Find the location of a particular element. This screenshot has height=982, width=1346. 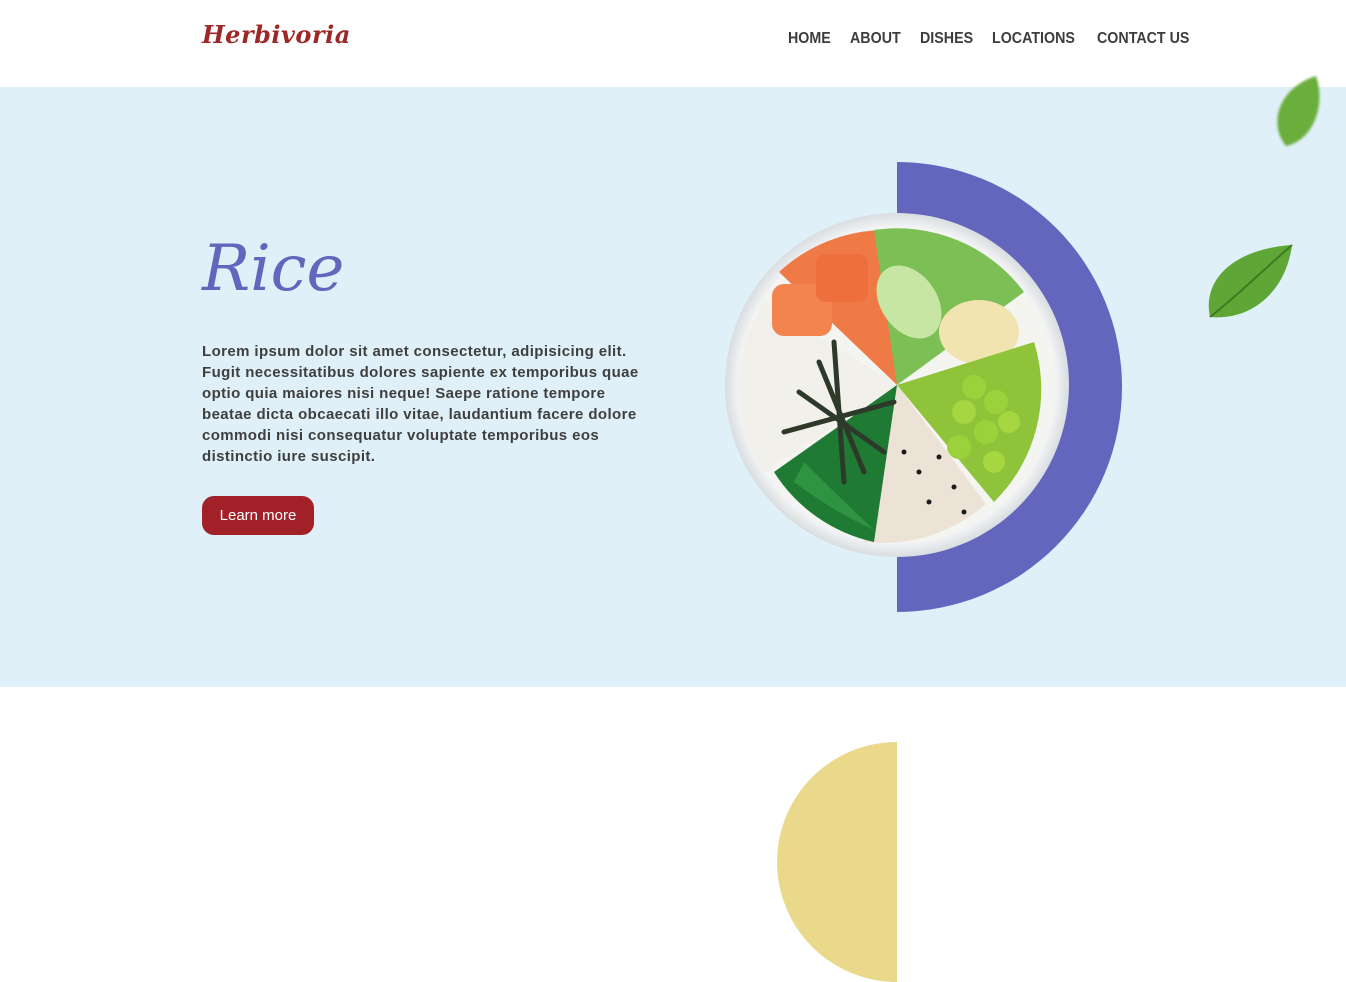

hero-title: Rice is located at coordinates (273, 269).